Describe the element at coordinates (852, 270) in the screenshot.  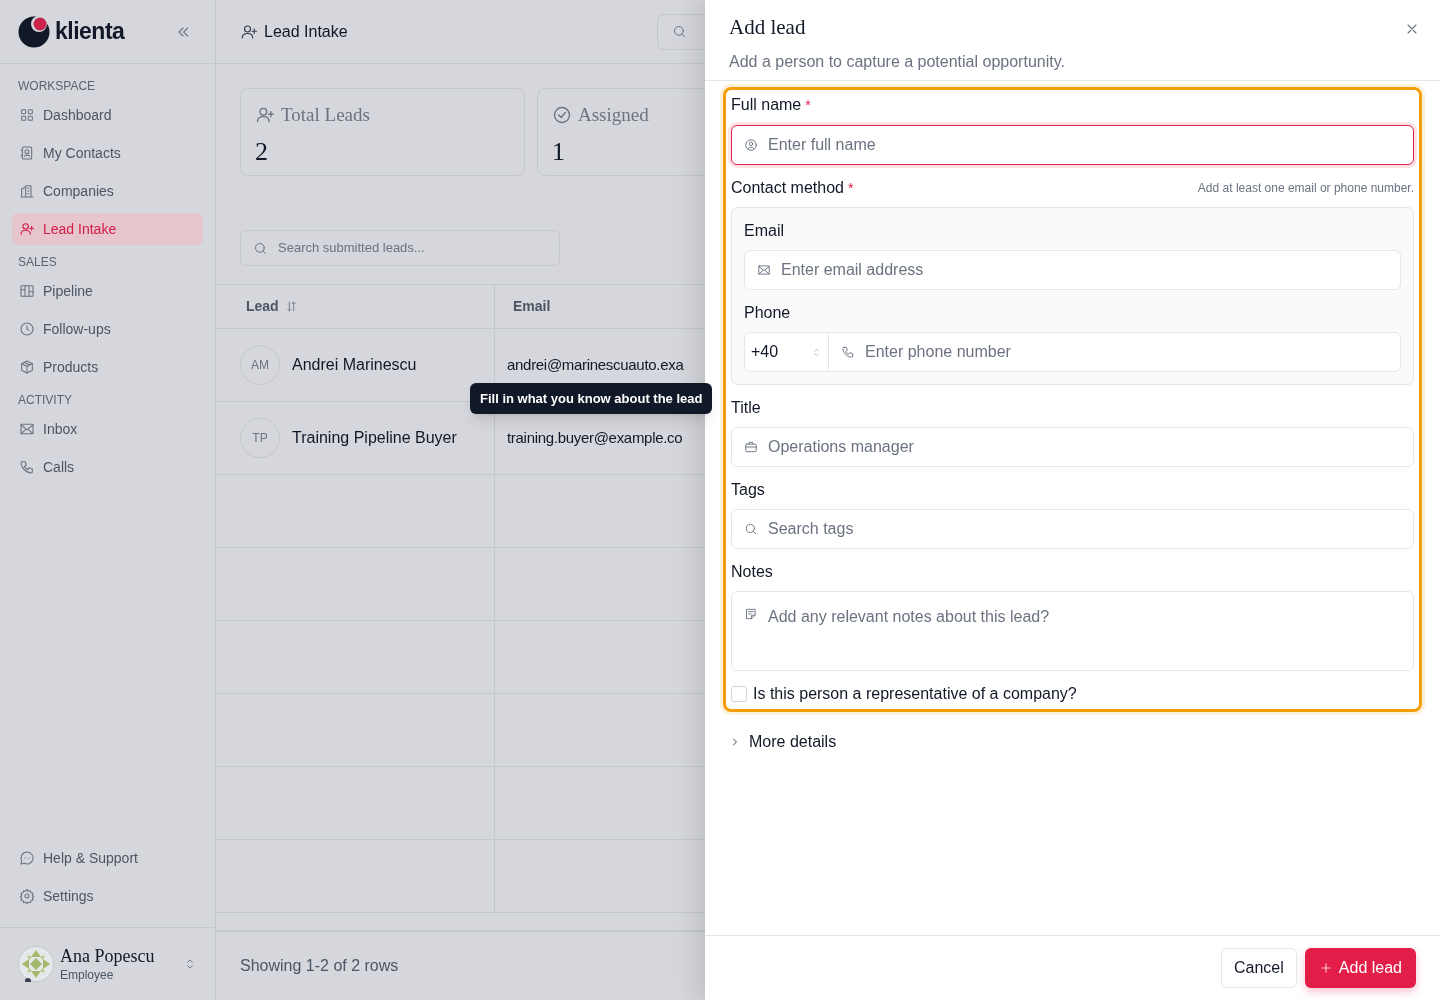
I see `placeholder-text: Enter email address` at that location.